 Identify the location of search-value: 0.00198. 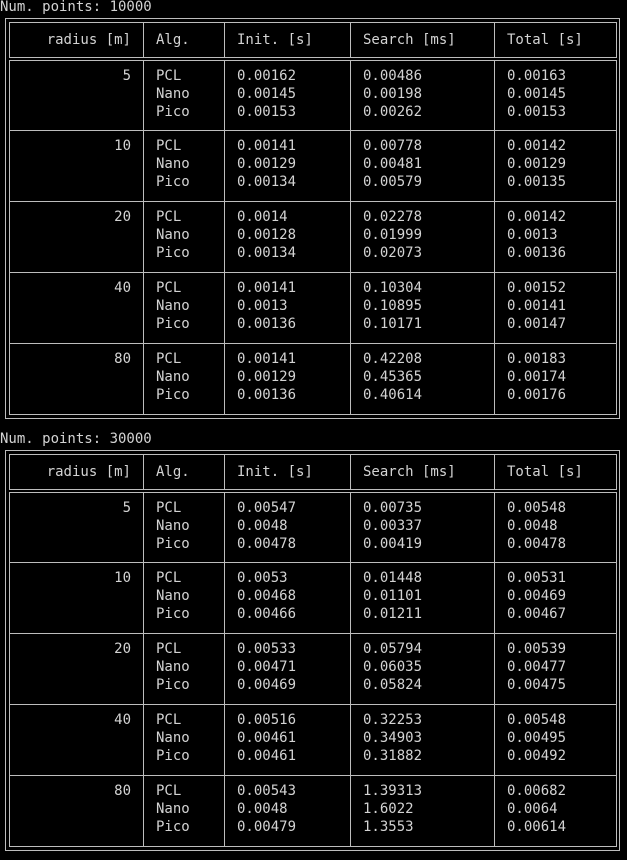
(393, 94).